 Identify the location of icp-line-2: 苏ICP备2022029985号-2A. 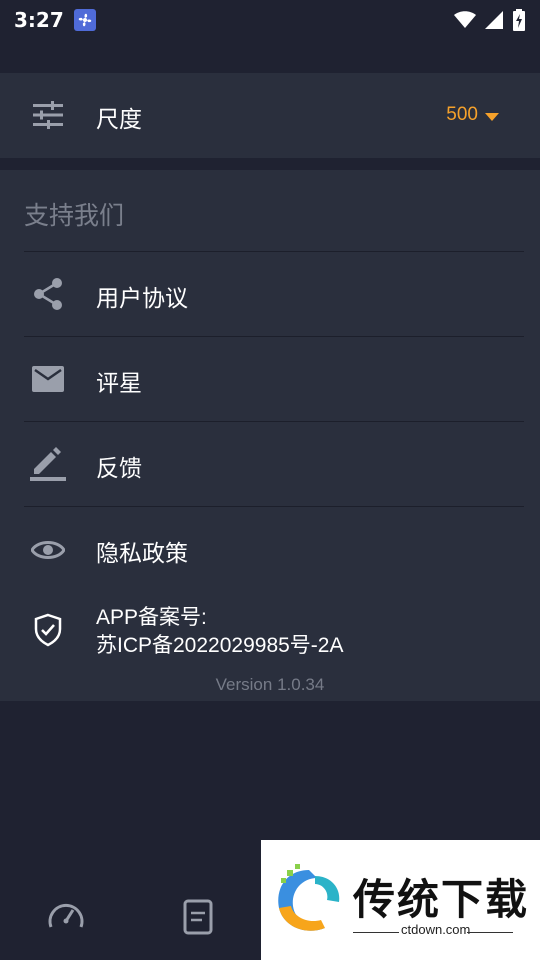
(220, 645).